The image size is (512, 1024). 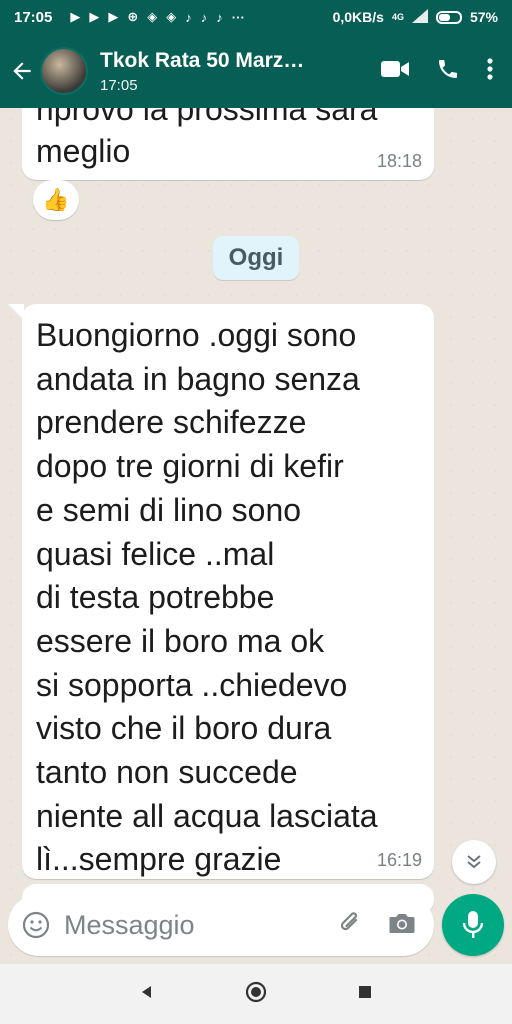 I want to click on message-line: meglio, so click(x=83, y=151).